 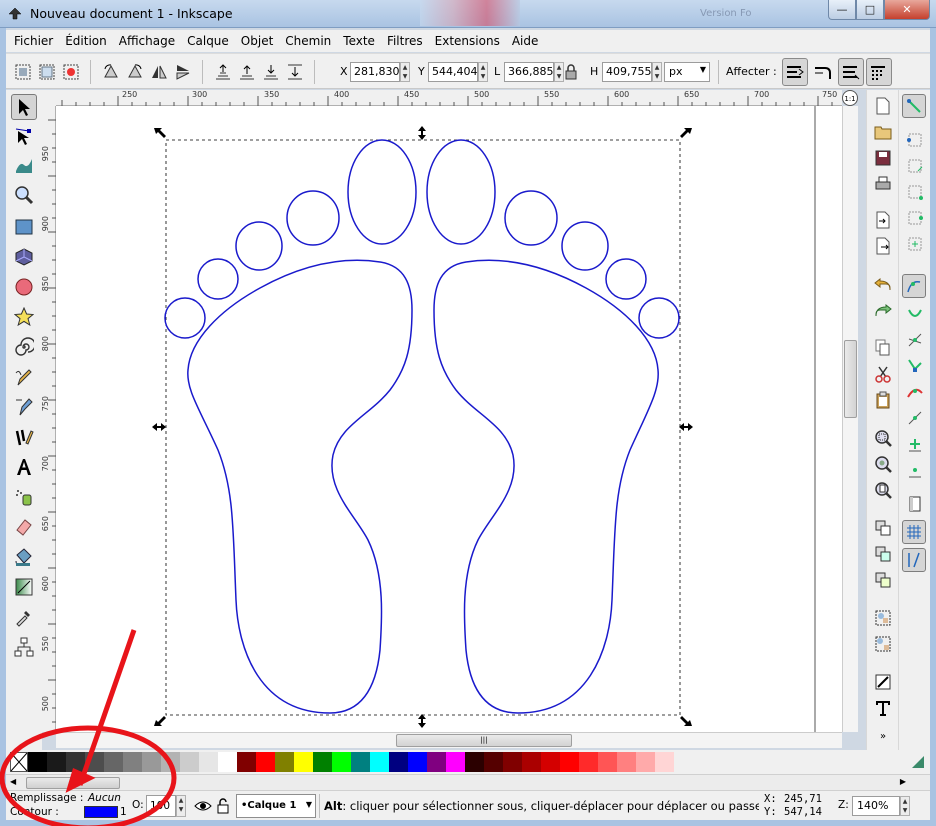 What do you see at coordinates (687, 72) in the screenshot?
I see `unit-select: px ▼` at bounding box center [687, 72].